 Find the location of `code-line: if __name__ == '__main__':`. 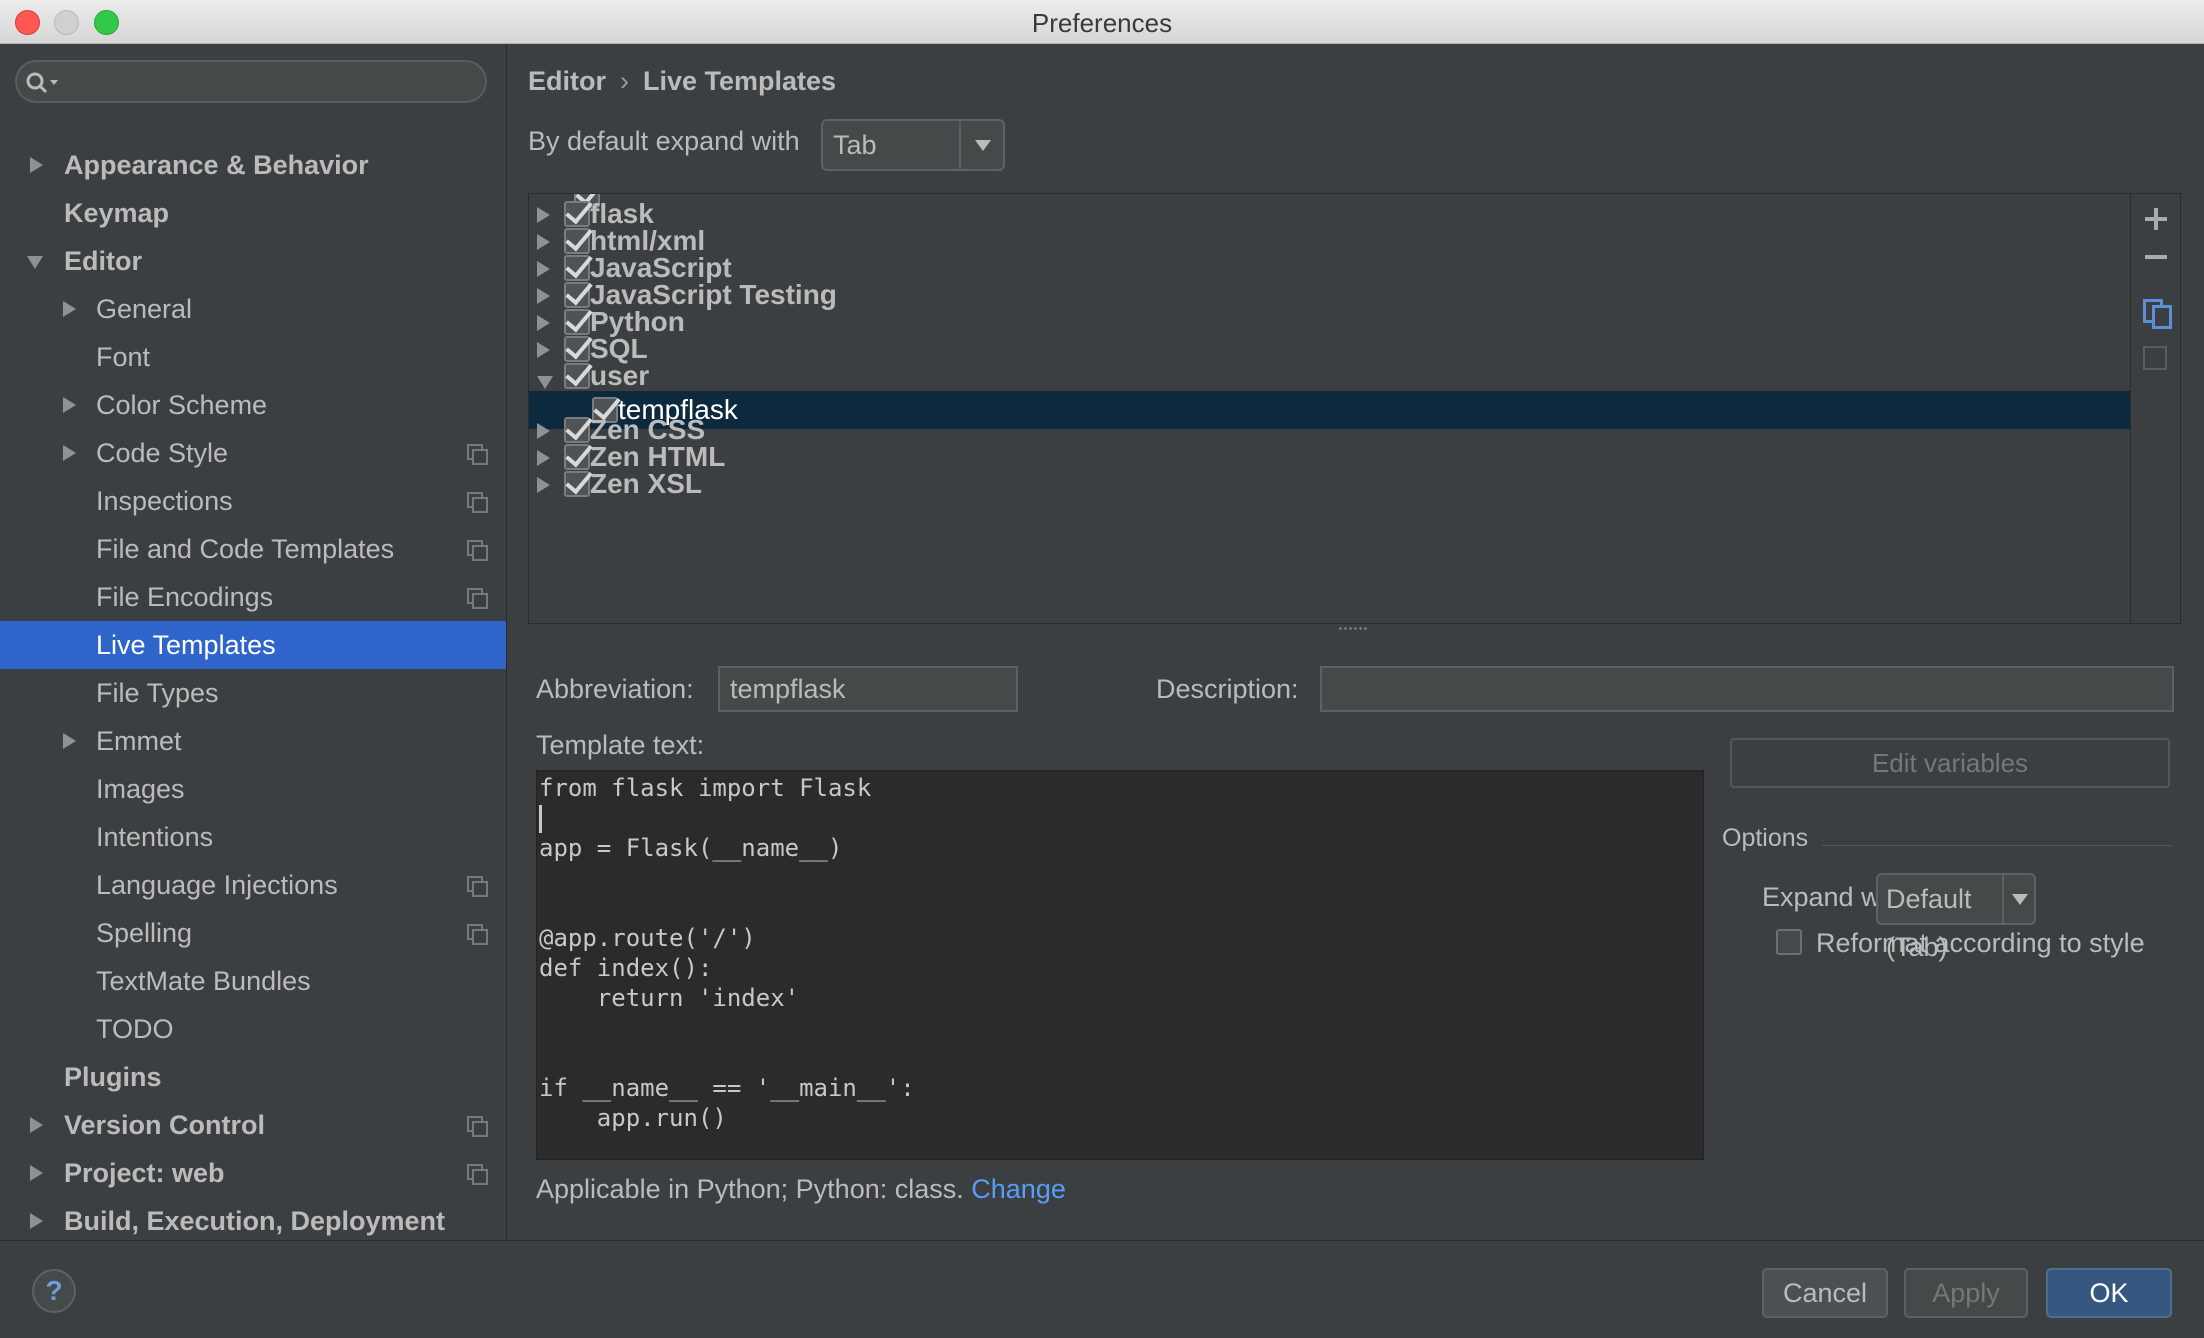

code-line: if __name__ == '__main__': is located at coordinates (727, 1088).